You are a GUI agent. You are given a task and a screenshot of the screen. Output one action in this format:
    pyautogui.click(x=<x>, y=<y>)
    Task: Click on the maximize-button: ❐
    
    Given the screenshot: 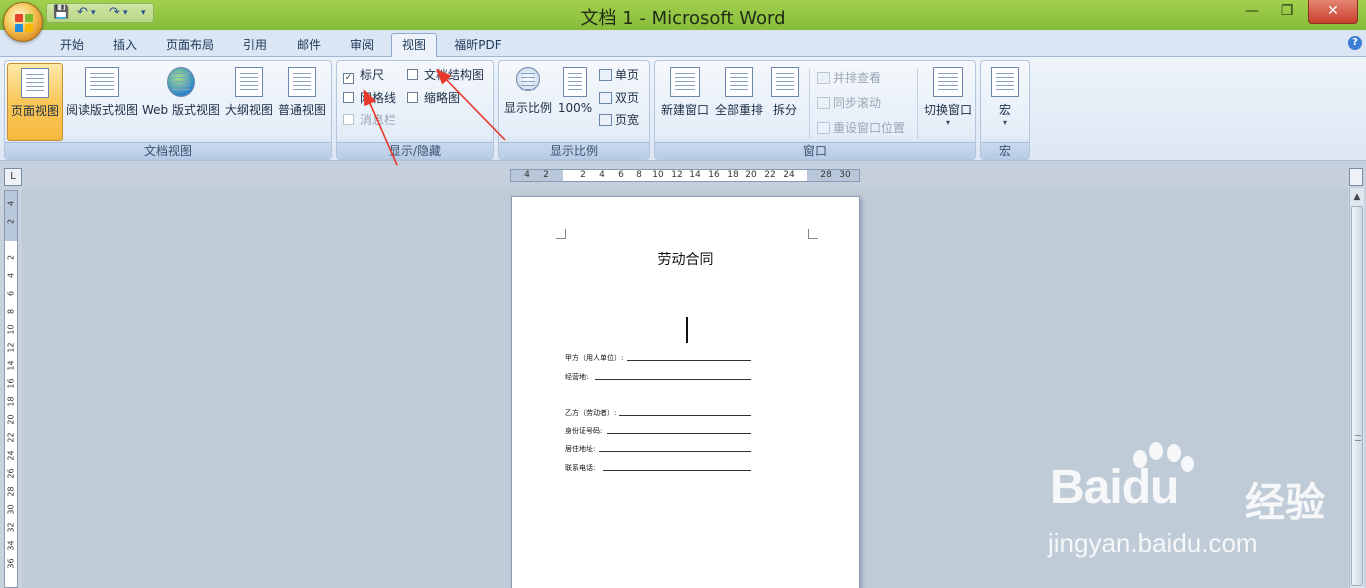 What is the action you would take?
    pyautogui.click(x=1287, y=12)
    